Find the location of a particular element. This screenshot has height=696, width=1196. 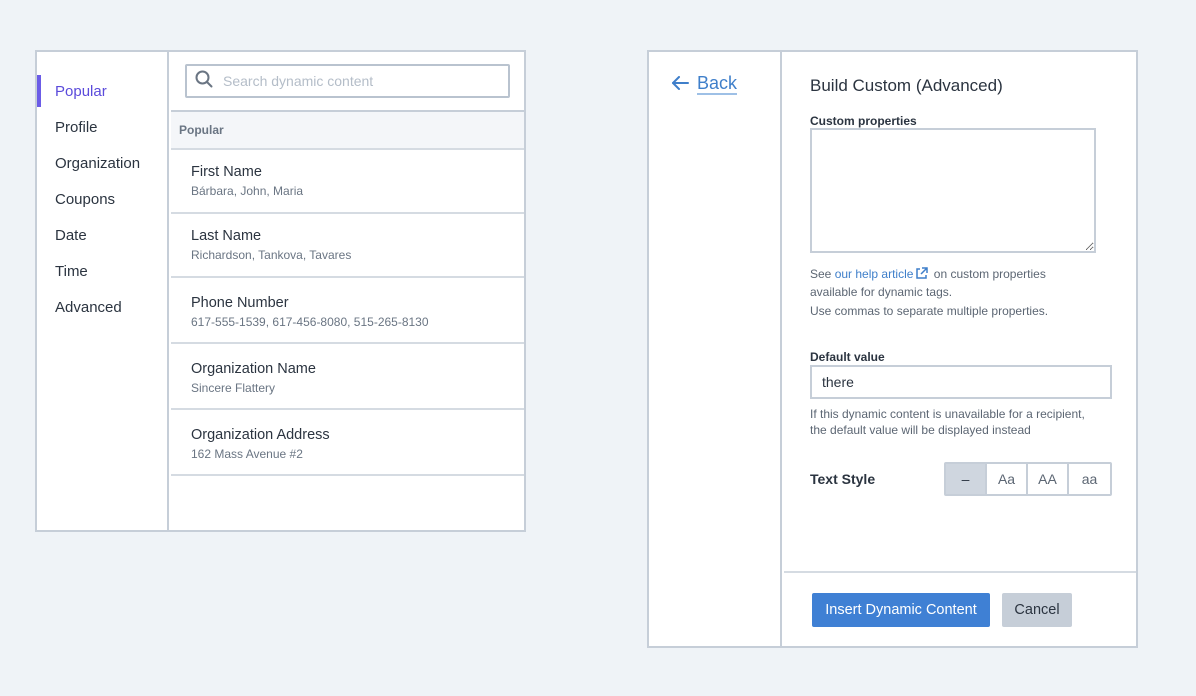

text-style-none: – is located at coordinates (966, 479).